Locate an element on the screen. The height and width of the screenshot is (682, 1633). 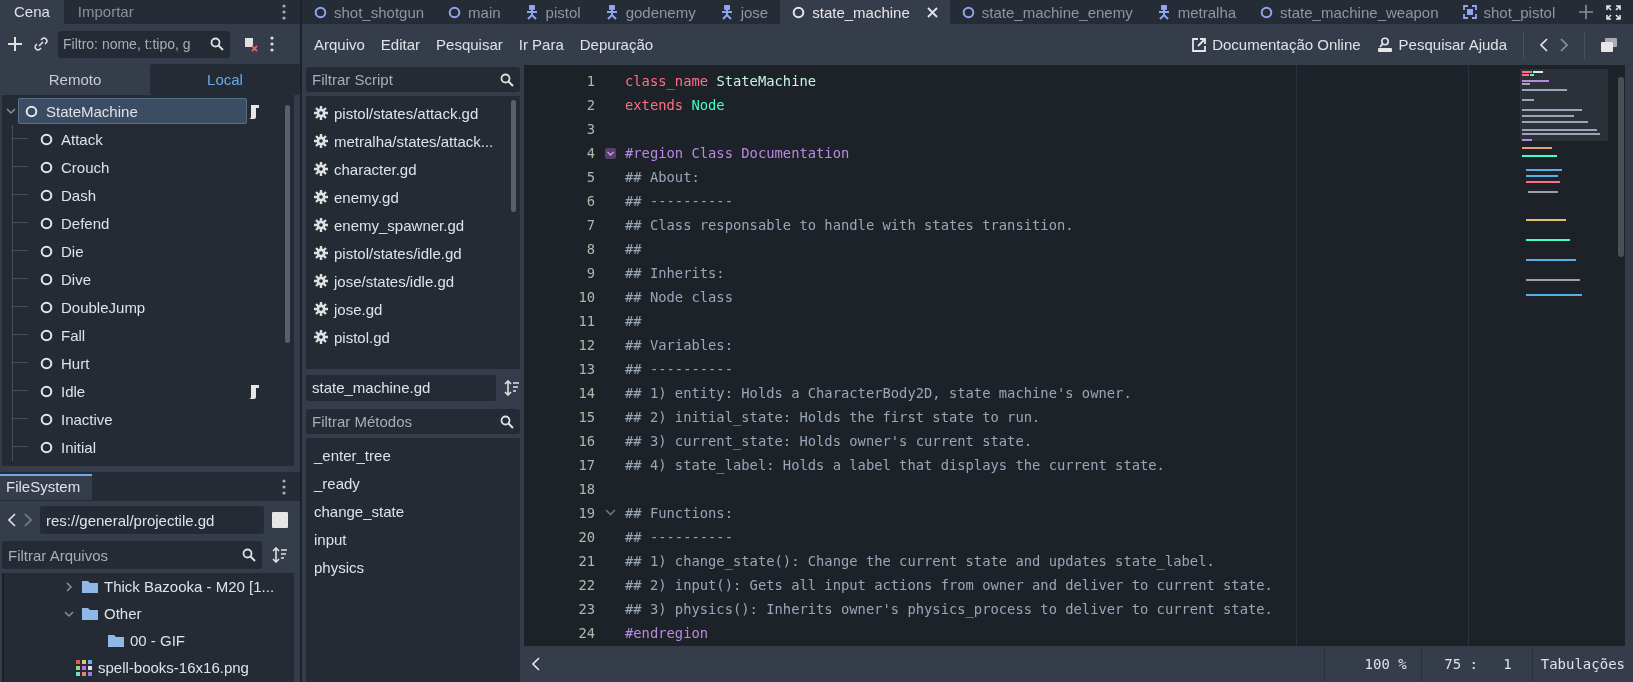
windows-icon is located at coordinates (1609, 44).